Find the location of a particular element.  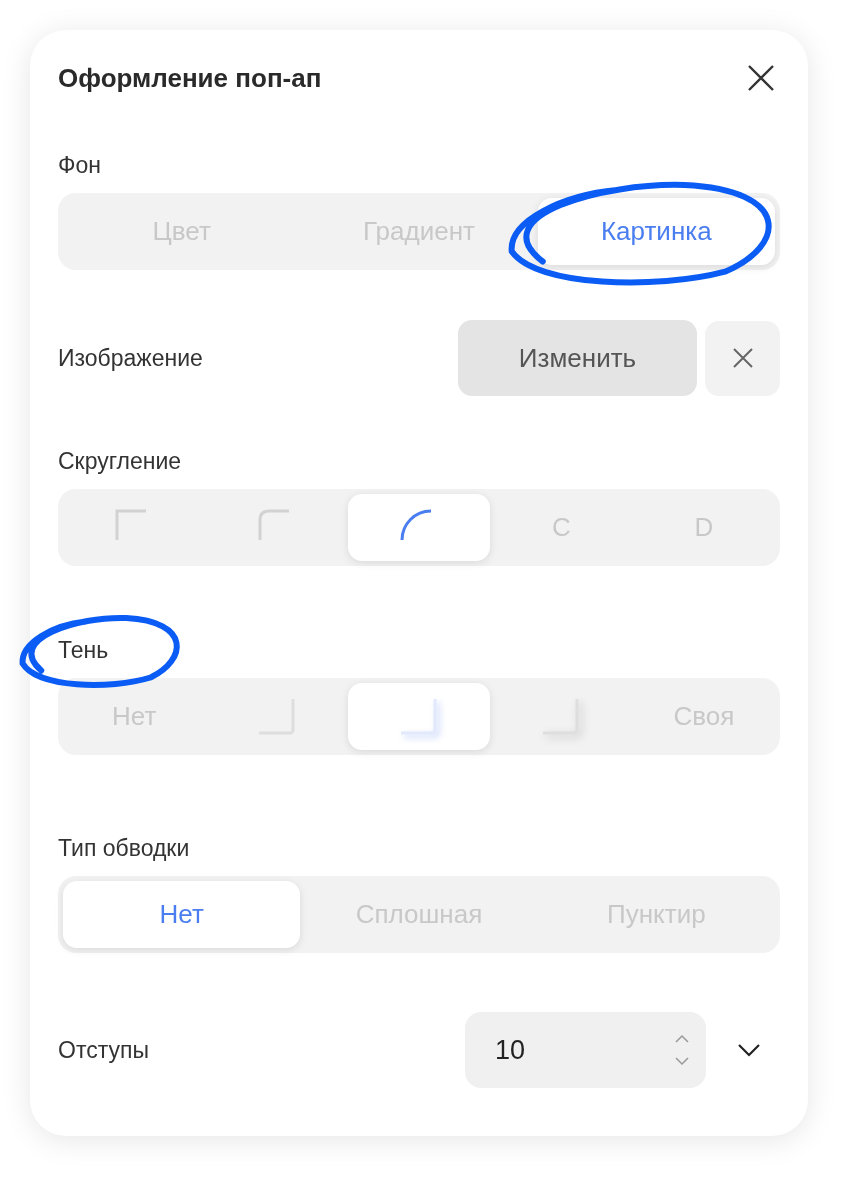

number-field: 10 is located at coordinates (585, 1050).